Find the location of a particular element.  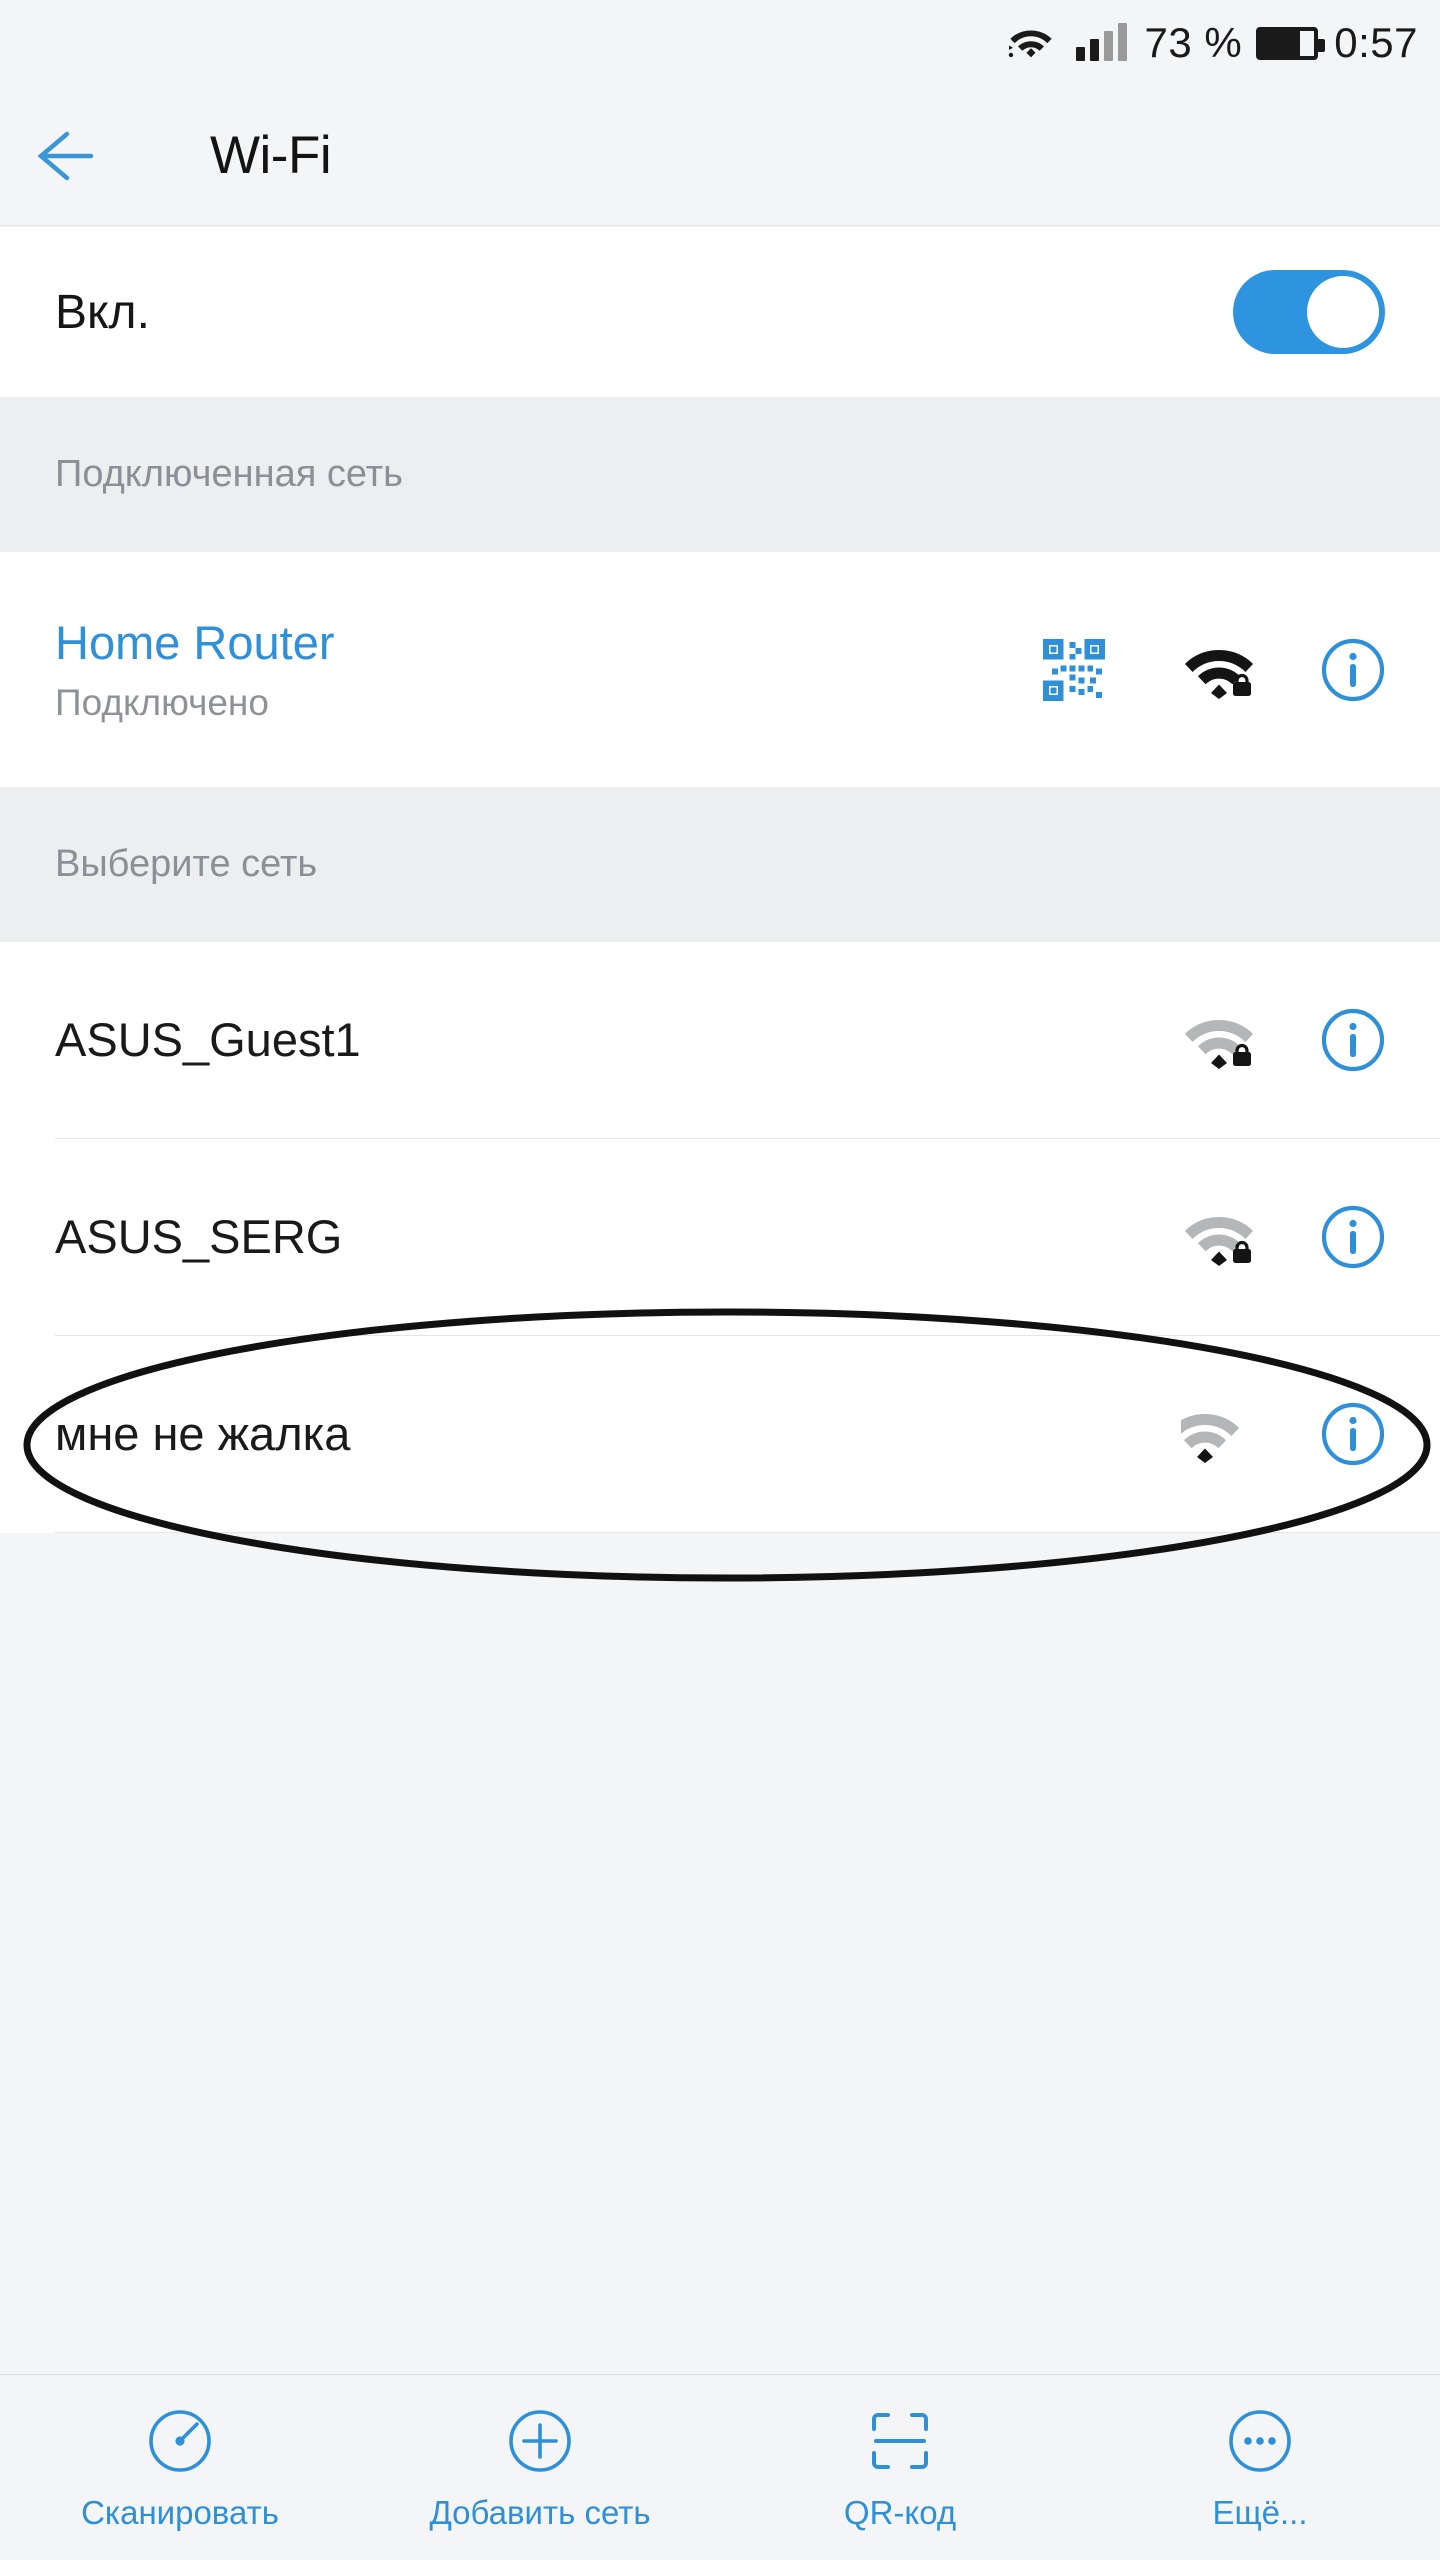

network-row-home-router: Home Router Подключено is located at coordinates (720, 669).